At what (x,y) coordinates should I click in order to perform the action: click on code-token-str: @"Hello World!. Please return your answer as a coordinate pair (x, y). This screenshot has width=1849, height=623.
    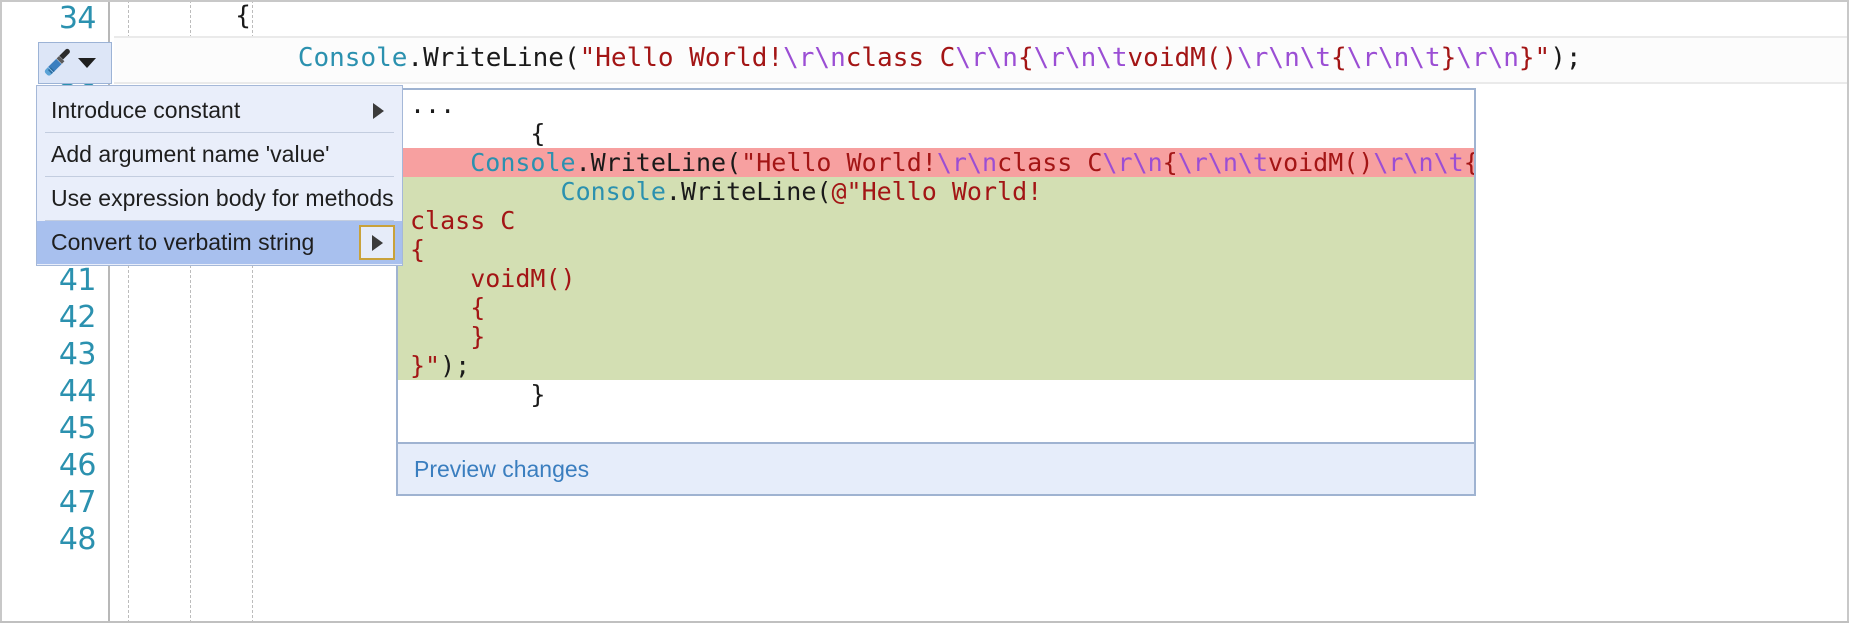
    Looking at the image, I should click on (937, 191).